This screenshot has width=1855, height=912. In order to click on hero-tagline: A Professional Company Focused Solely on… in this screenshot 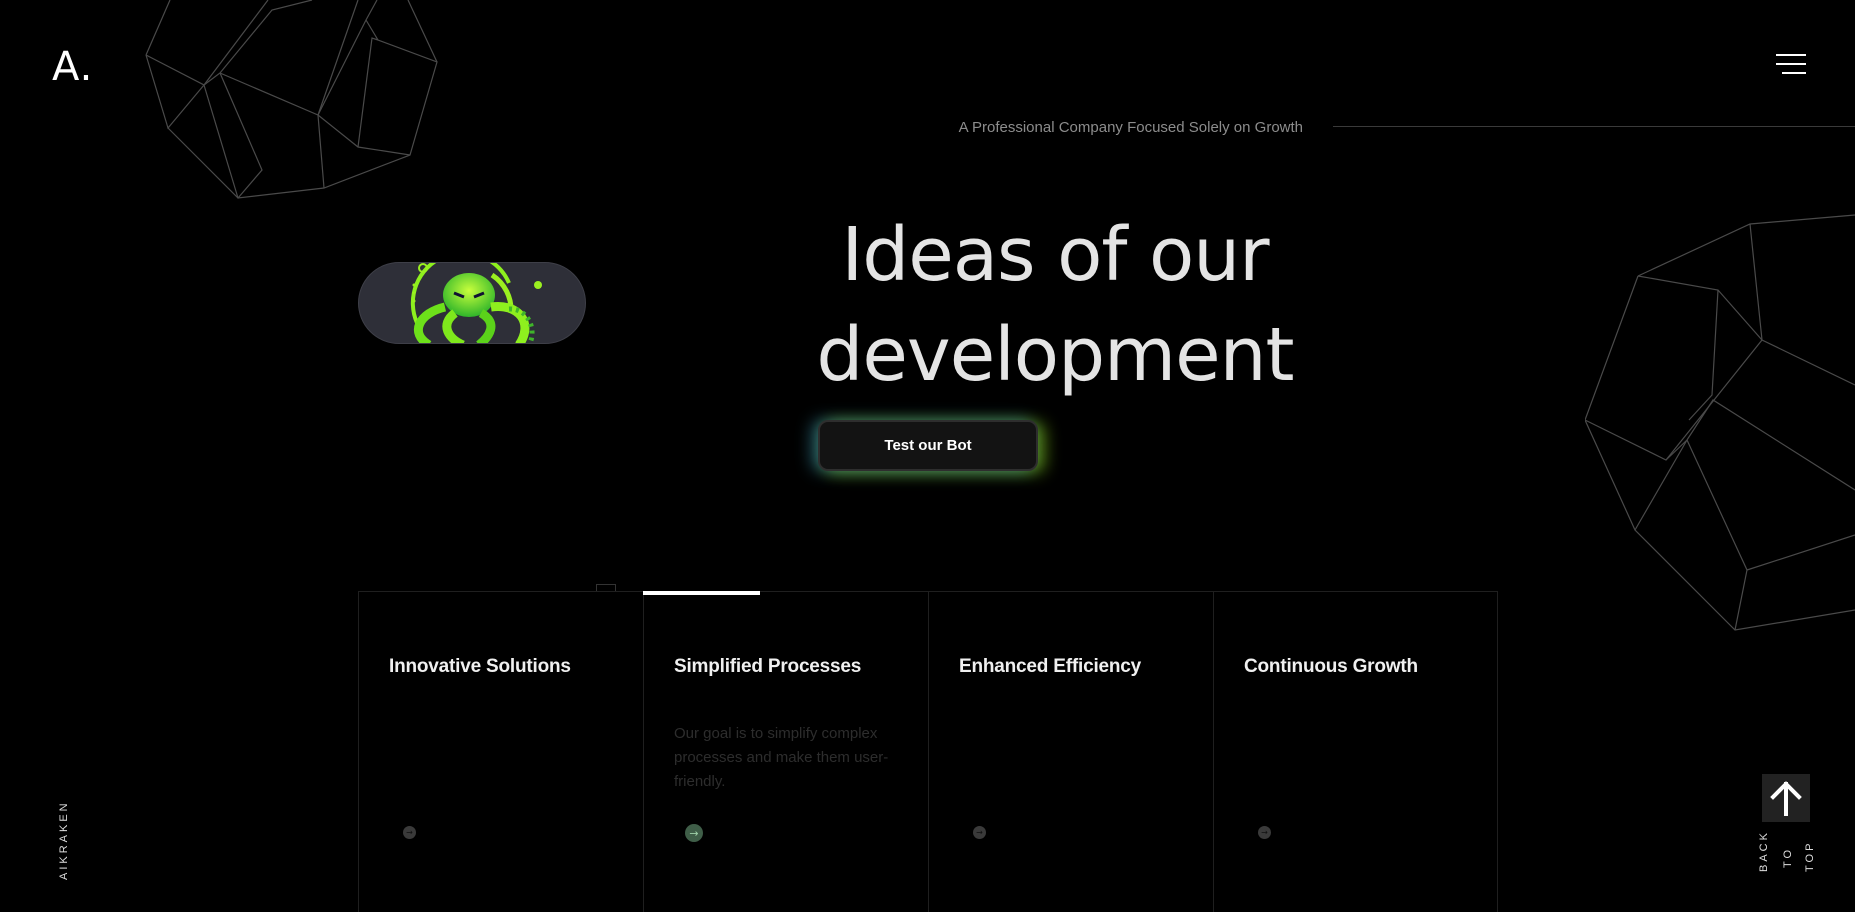, I will do `click(1130, 127)`.